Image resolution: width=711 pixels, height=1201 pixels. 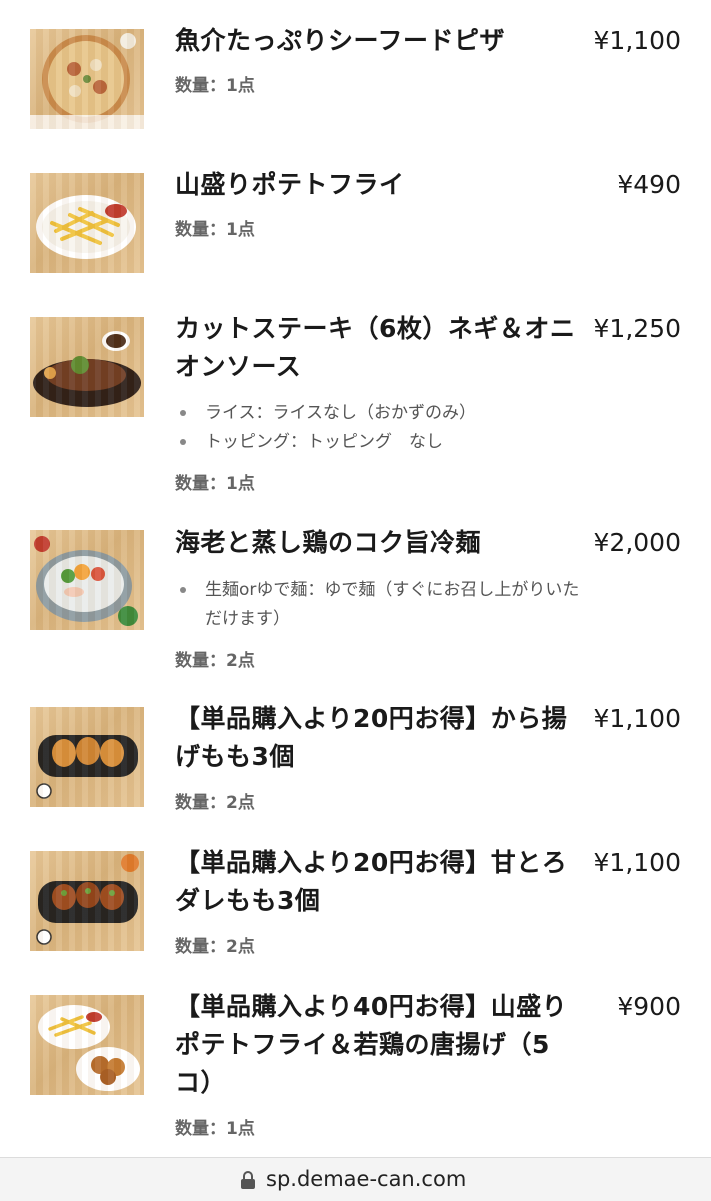 I want to click on item-option: 生麺orゆで麺：ゆで麺（すぐにお召し上がりいただけます）, so click(x=385, y=605).